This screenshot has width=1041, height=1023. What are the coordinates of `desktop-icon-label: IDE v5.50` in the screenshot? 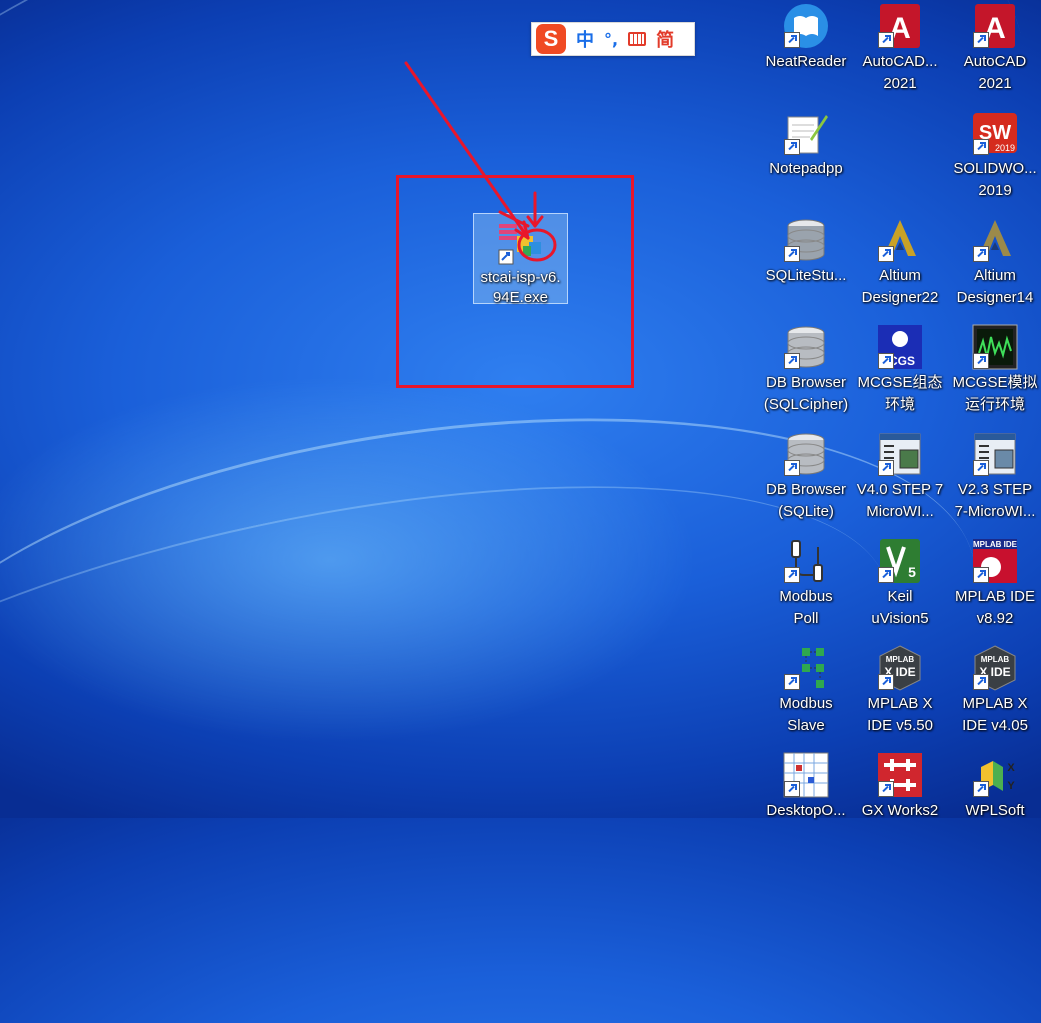 It's located at (900, 725).